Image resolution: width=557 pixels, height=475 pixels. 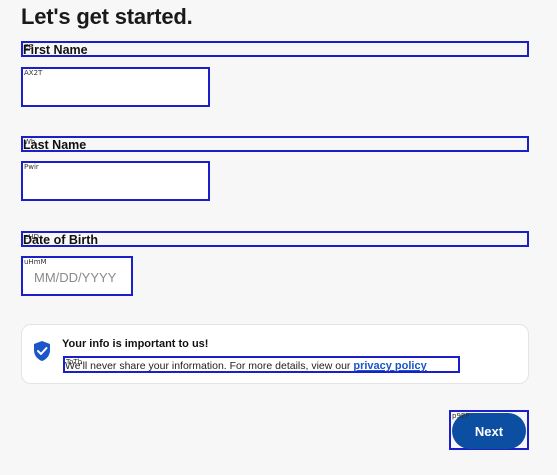 What do you see at coordinates (31, 167) in the screenshot?
I see `annotation-tag: Pwir` at bounding box center [31, 167].